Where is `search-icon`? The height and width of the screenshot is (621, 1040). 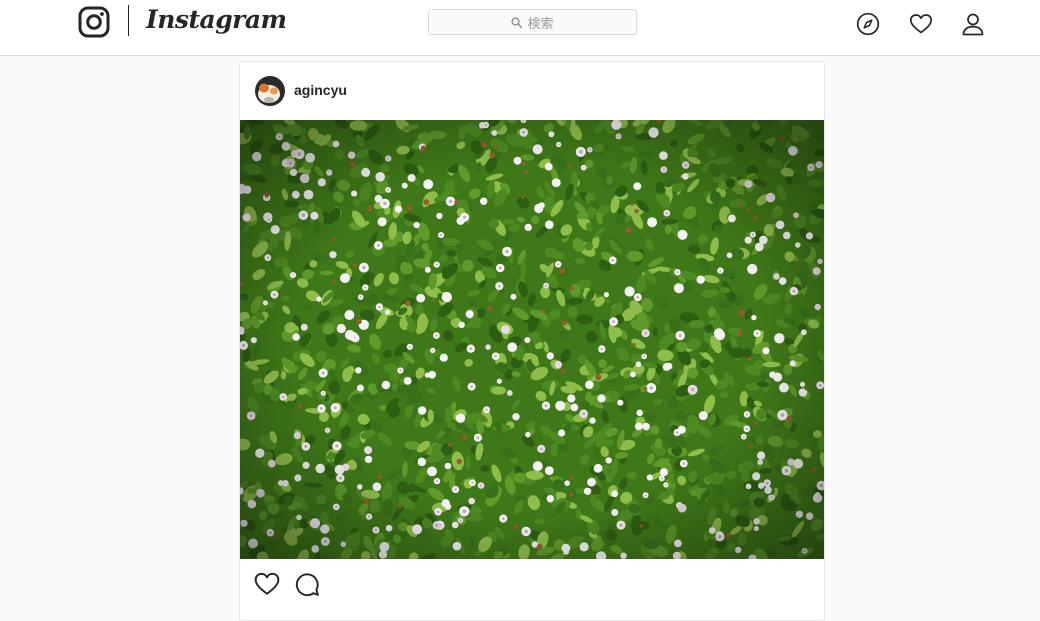 search-icon is located at coordinates (517, 22).